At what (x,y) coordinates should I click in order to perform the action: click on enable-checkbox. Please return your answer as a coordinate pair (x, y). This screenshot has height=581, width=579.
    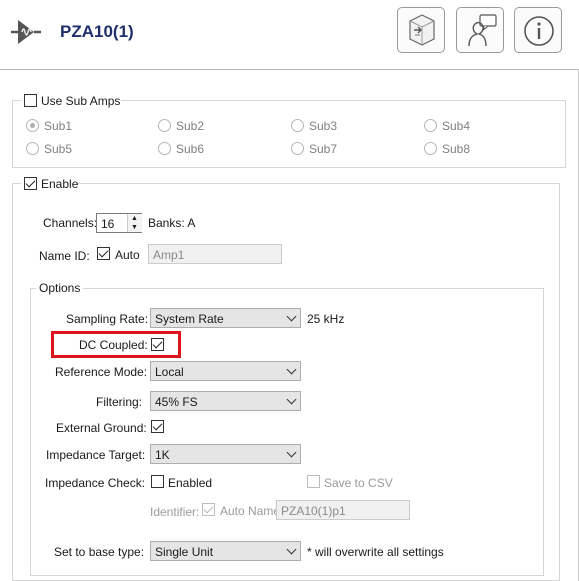
    Looking at the image, I should click on (30, 183).